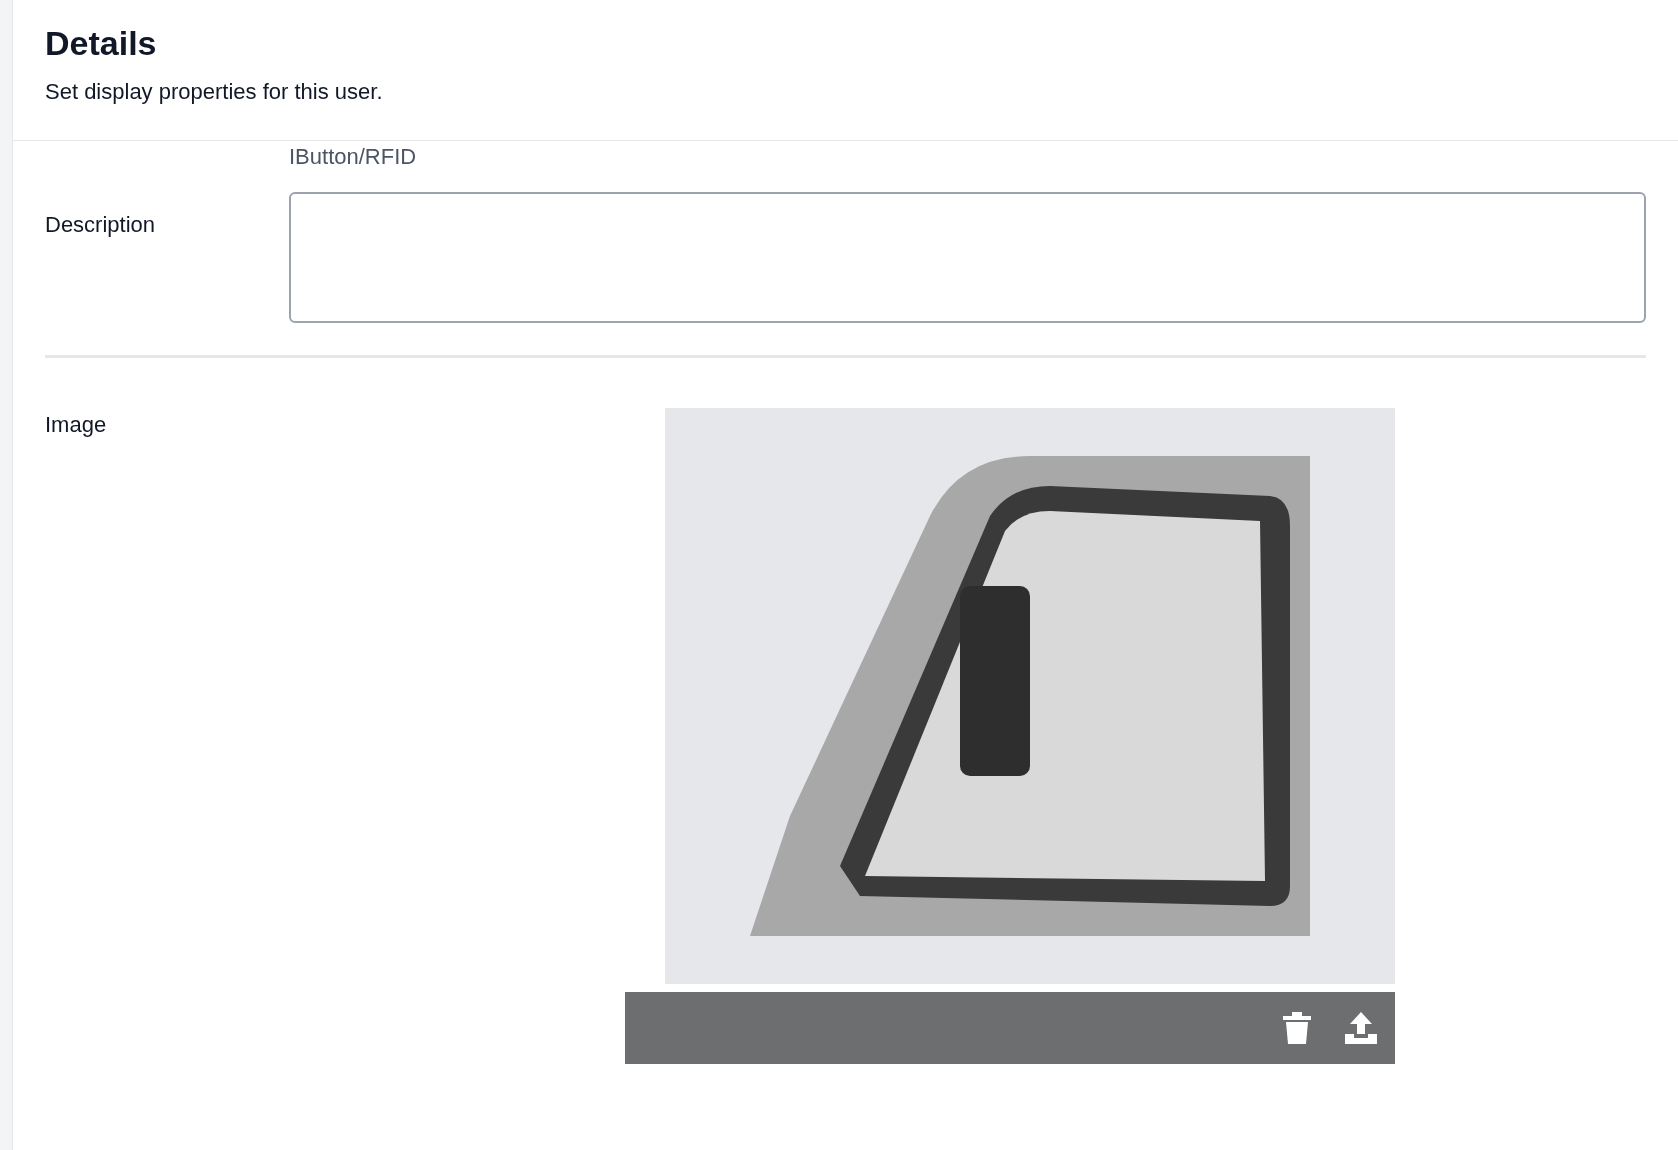  I want to click on upload-icon, so click(1361, 1028).